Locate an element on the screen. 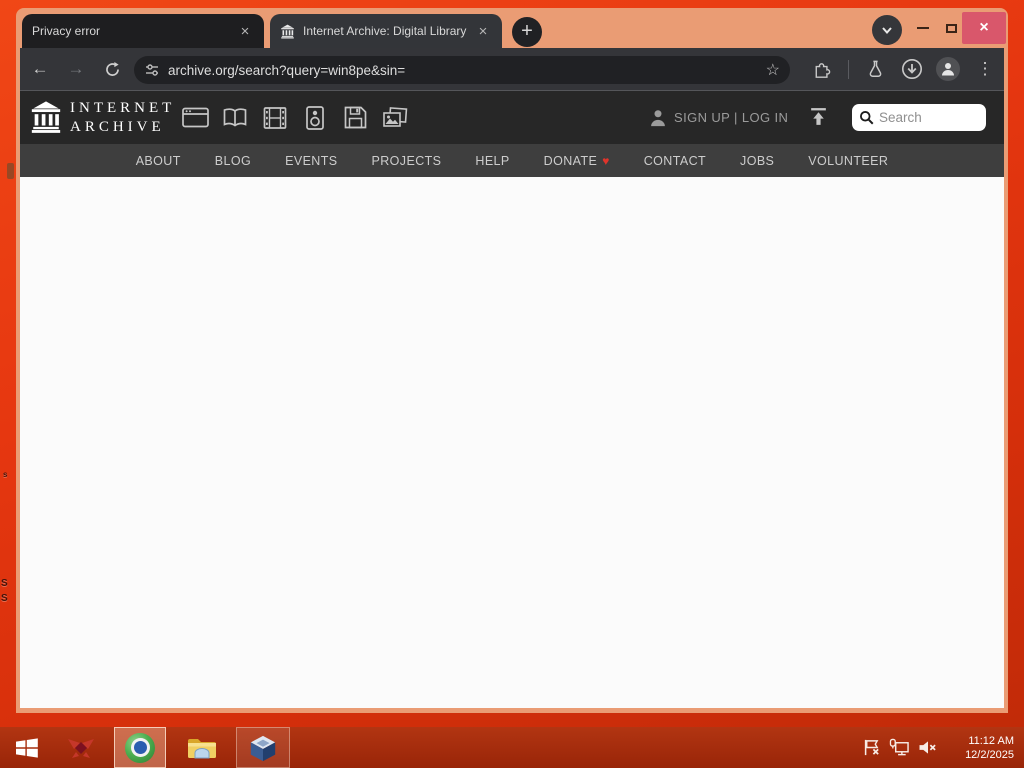 Image resolution: width=1024 pixels, height=768 pixels. flask-icon is located at coordinates (875, 68).